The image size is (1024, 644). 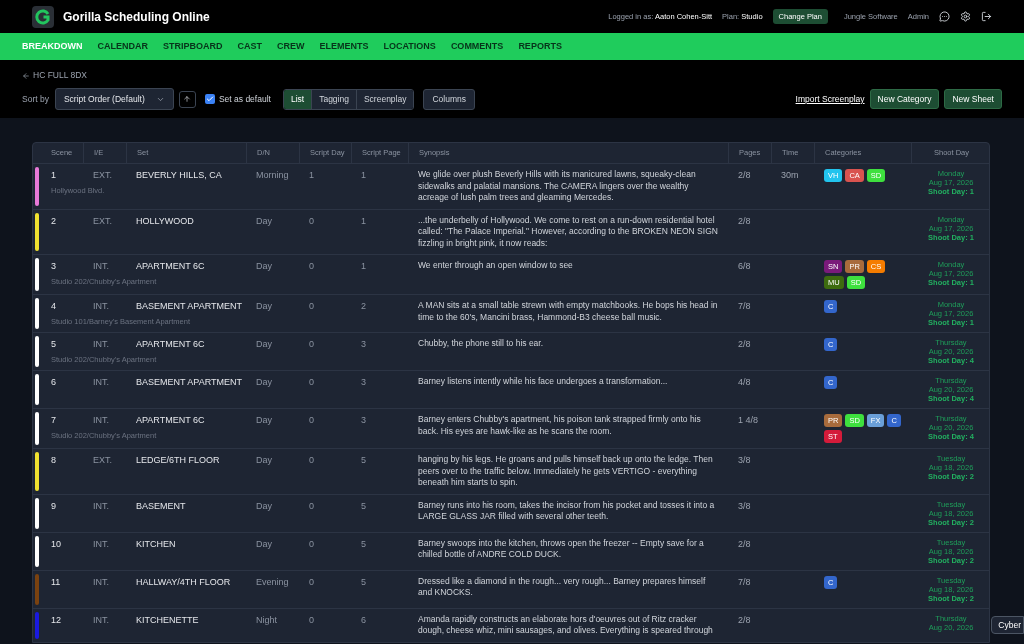 I want to click on scene-number: 12, so click(x=56, y=619).